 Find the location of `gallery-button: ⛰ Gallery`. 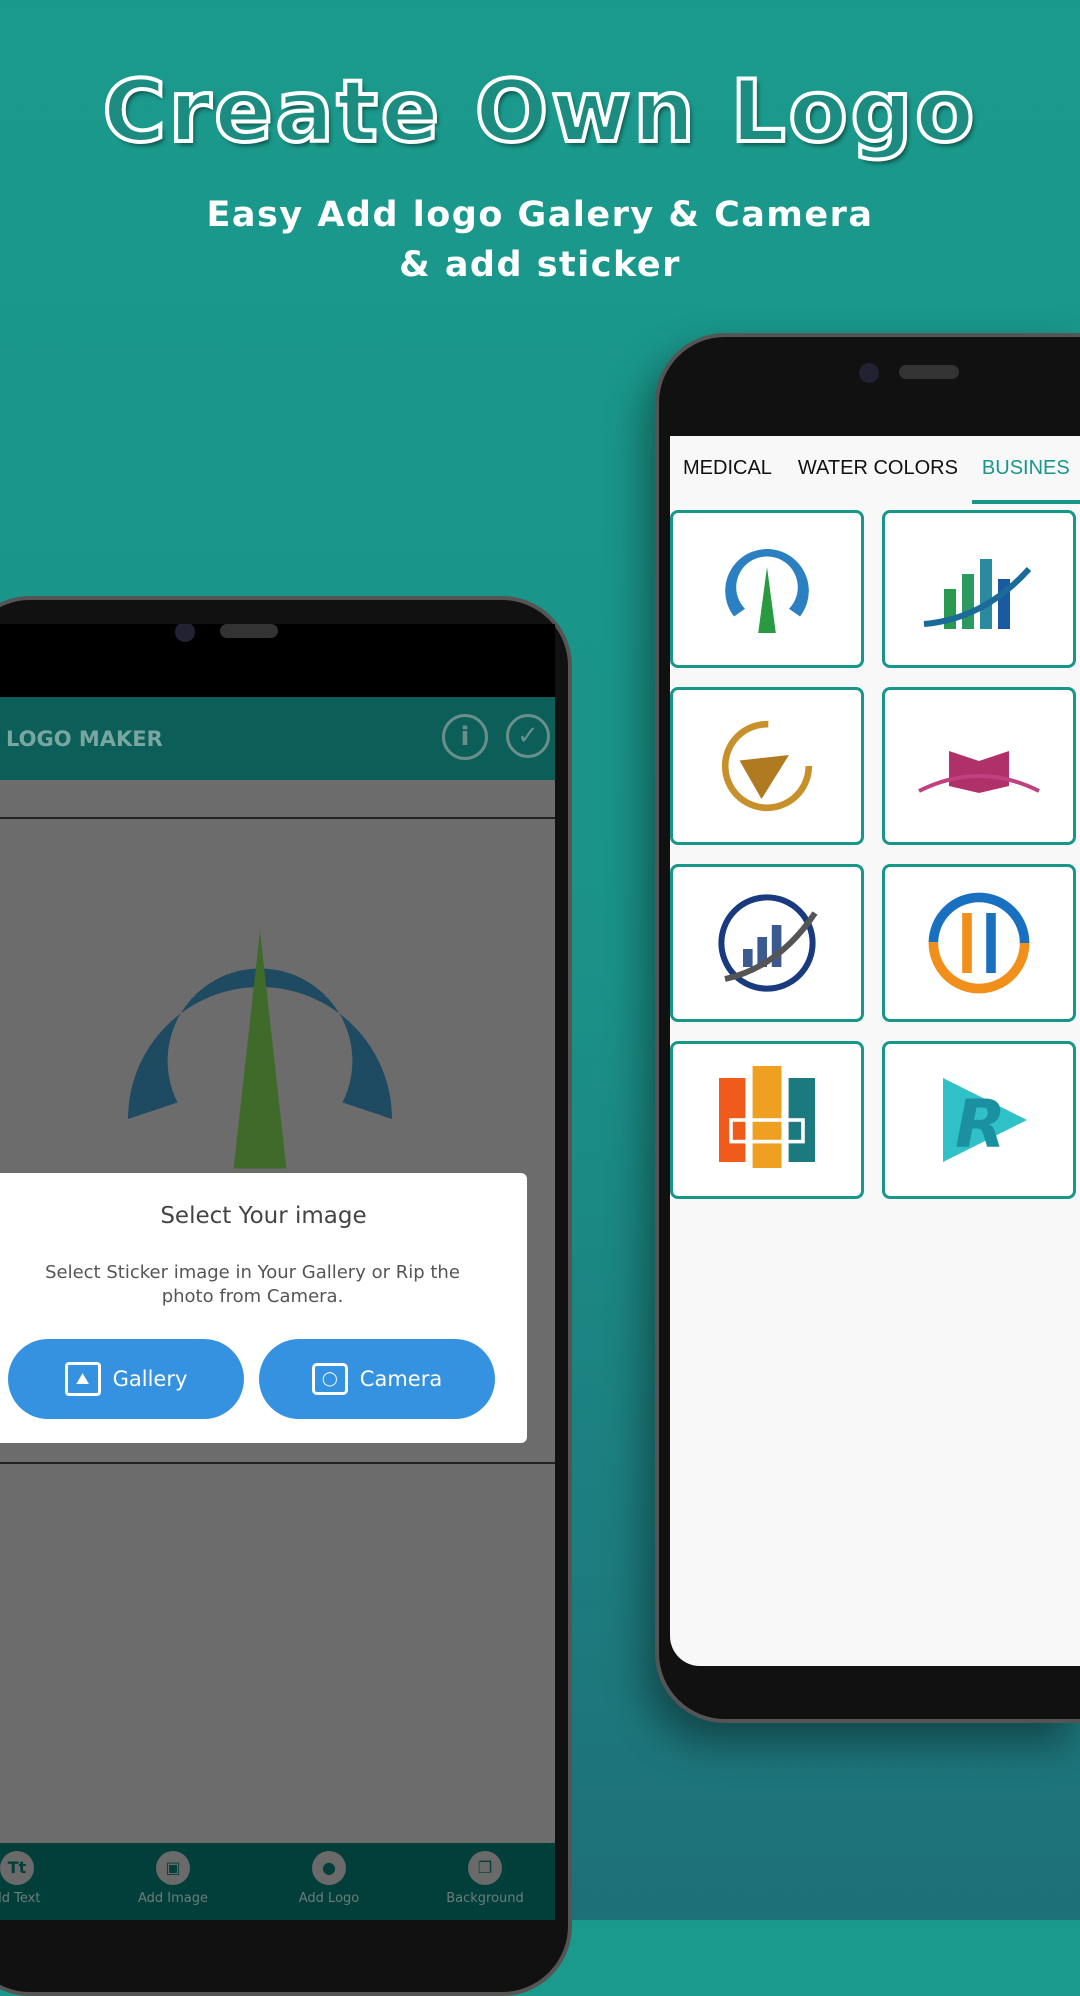

gallery-button: ⛰ Gallery is located at coordinates (126, 1379).